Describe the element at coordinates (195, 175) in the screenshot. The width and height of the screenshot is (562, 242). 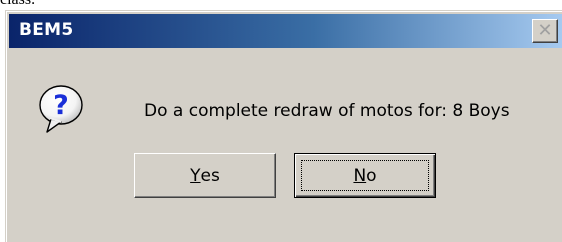
I see `yes-button-mnemonic: Y` at that location.